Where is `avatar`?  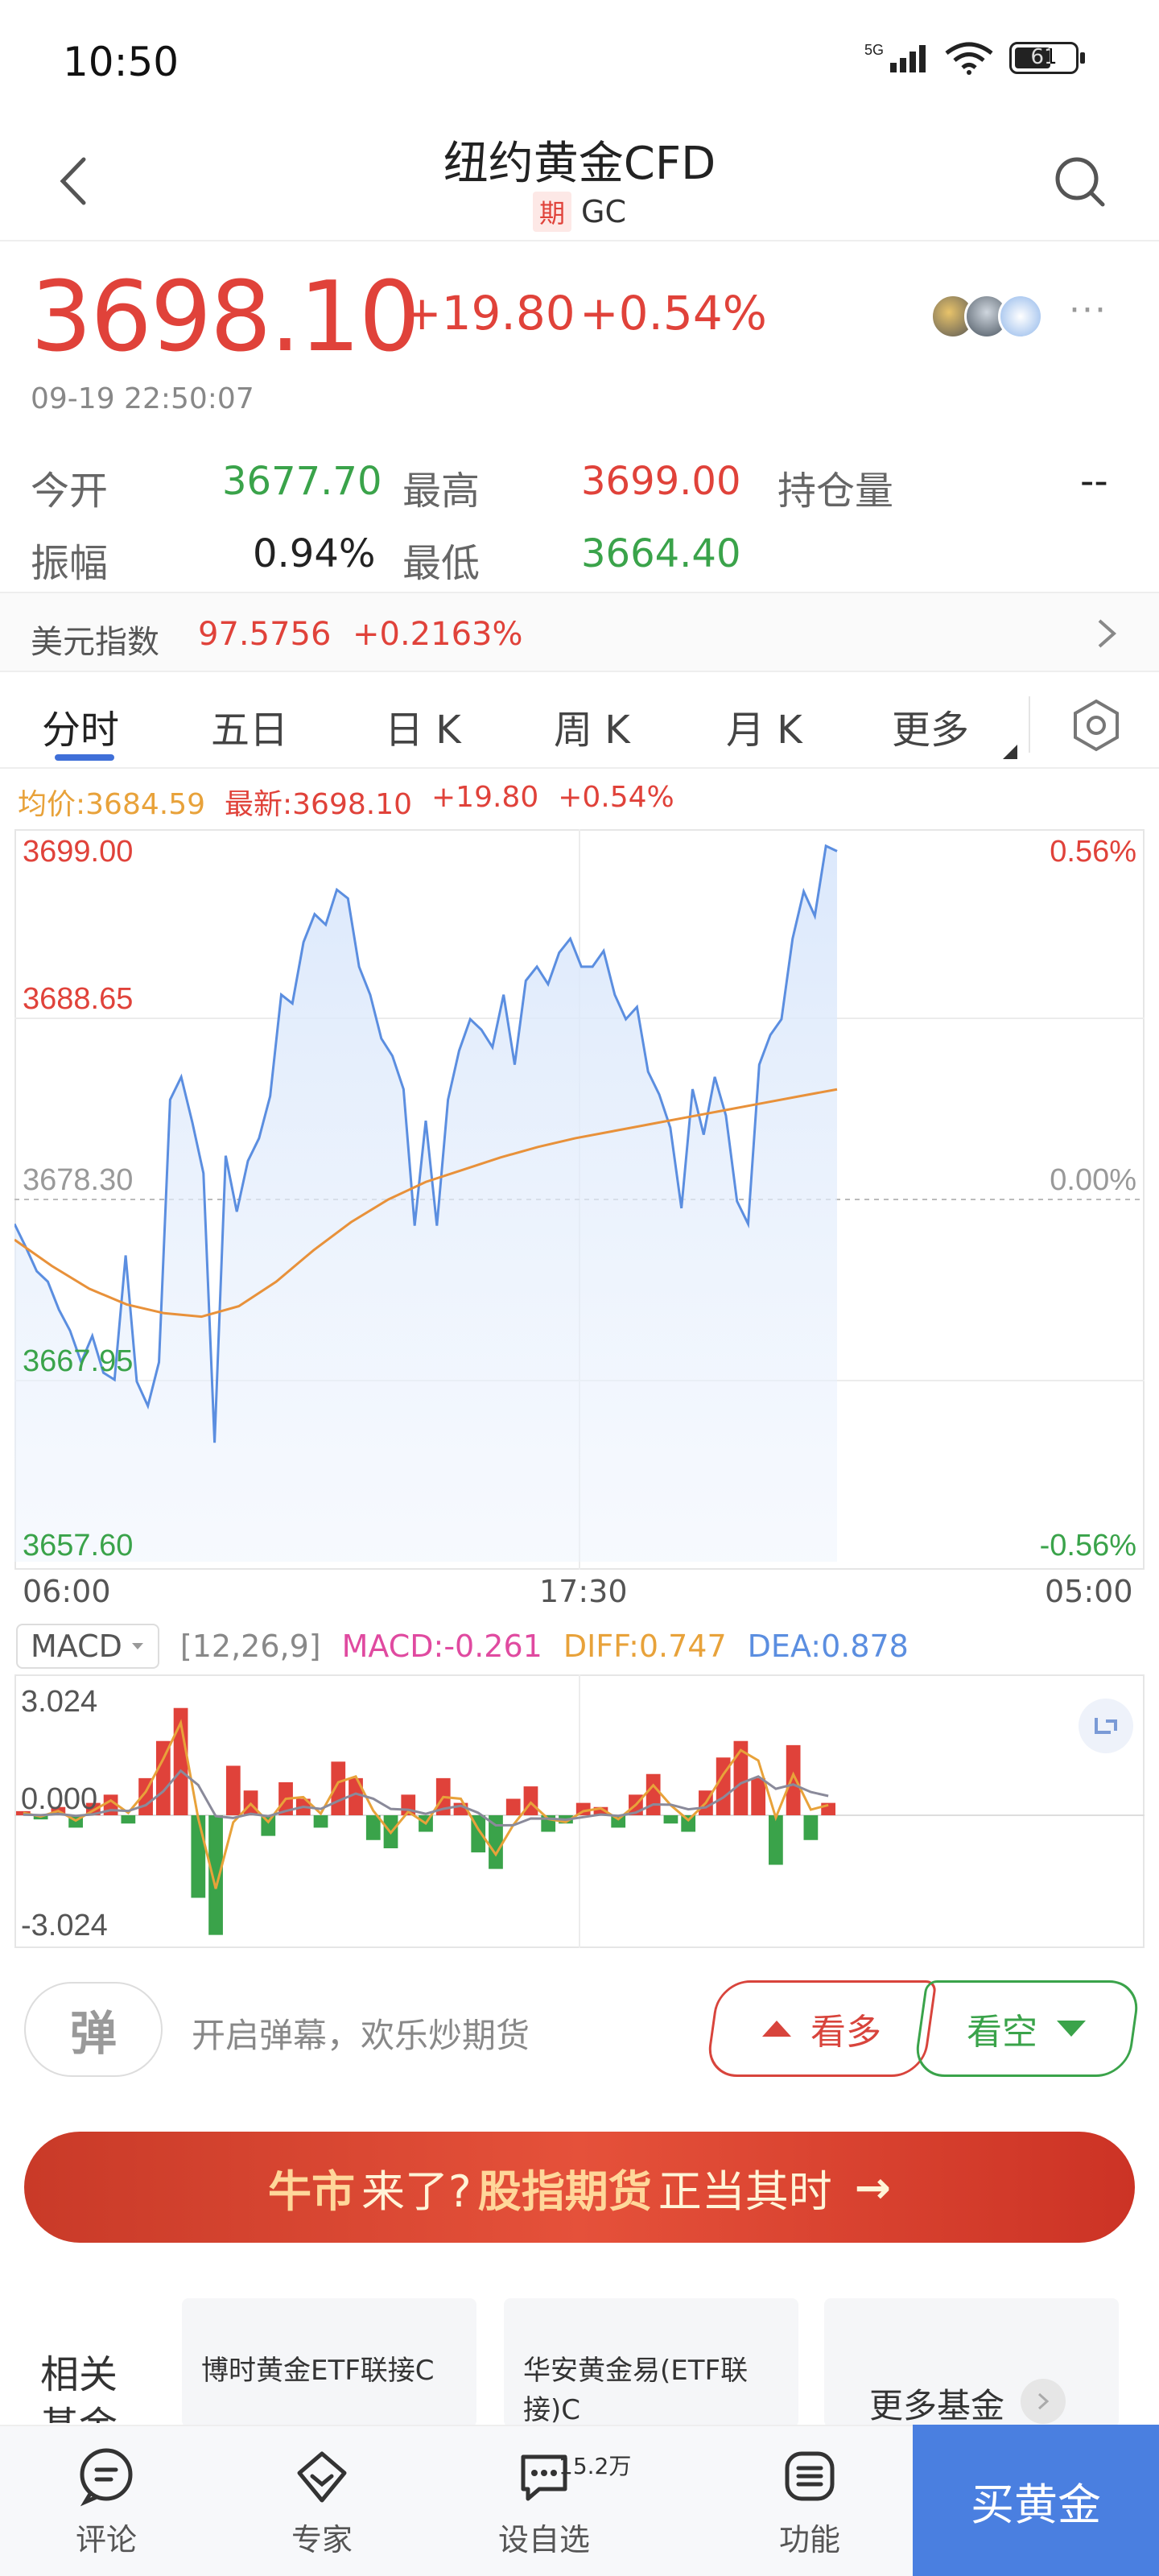
avatar is located at coordinates (1020, 316).